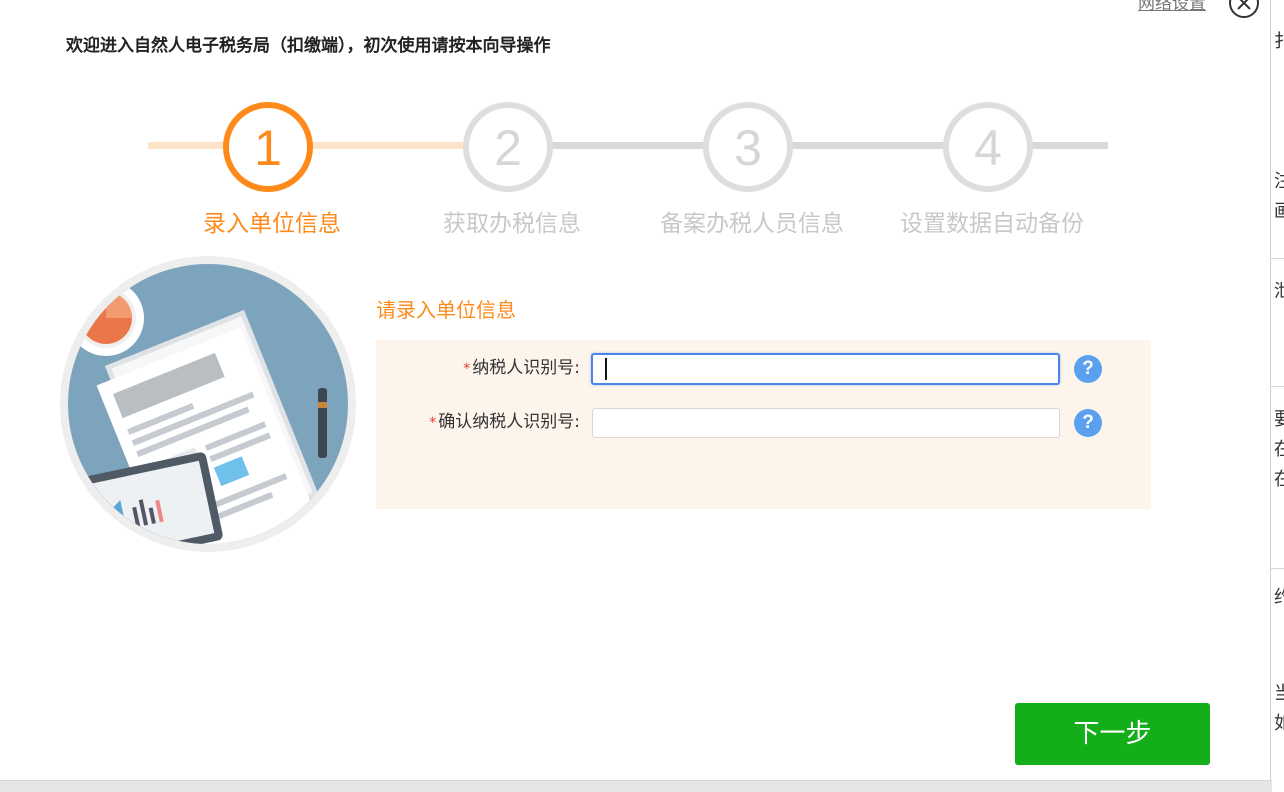  Describe the element at coordinates (1279, 182) in the screenshot. I see `background-text-fragment: 注` at that location.